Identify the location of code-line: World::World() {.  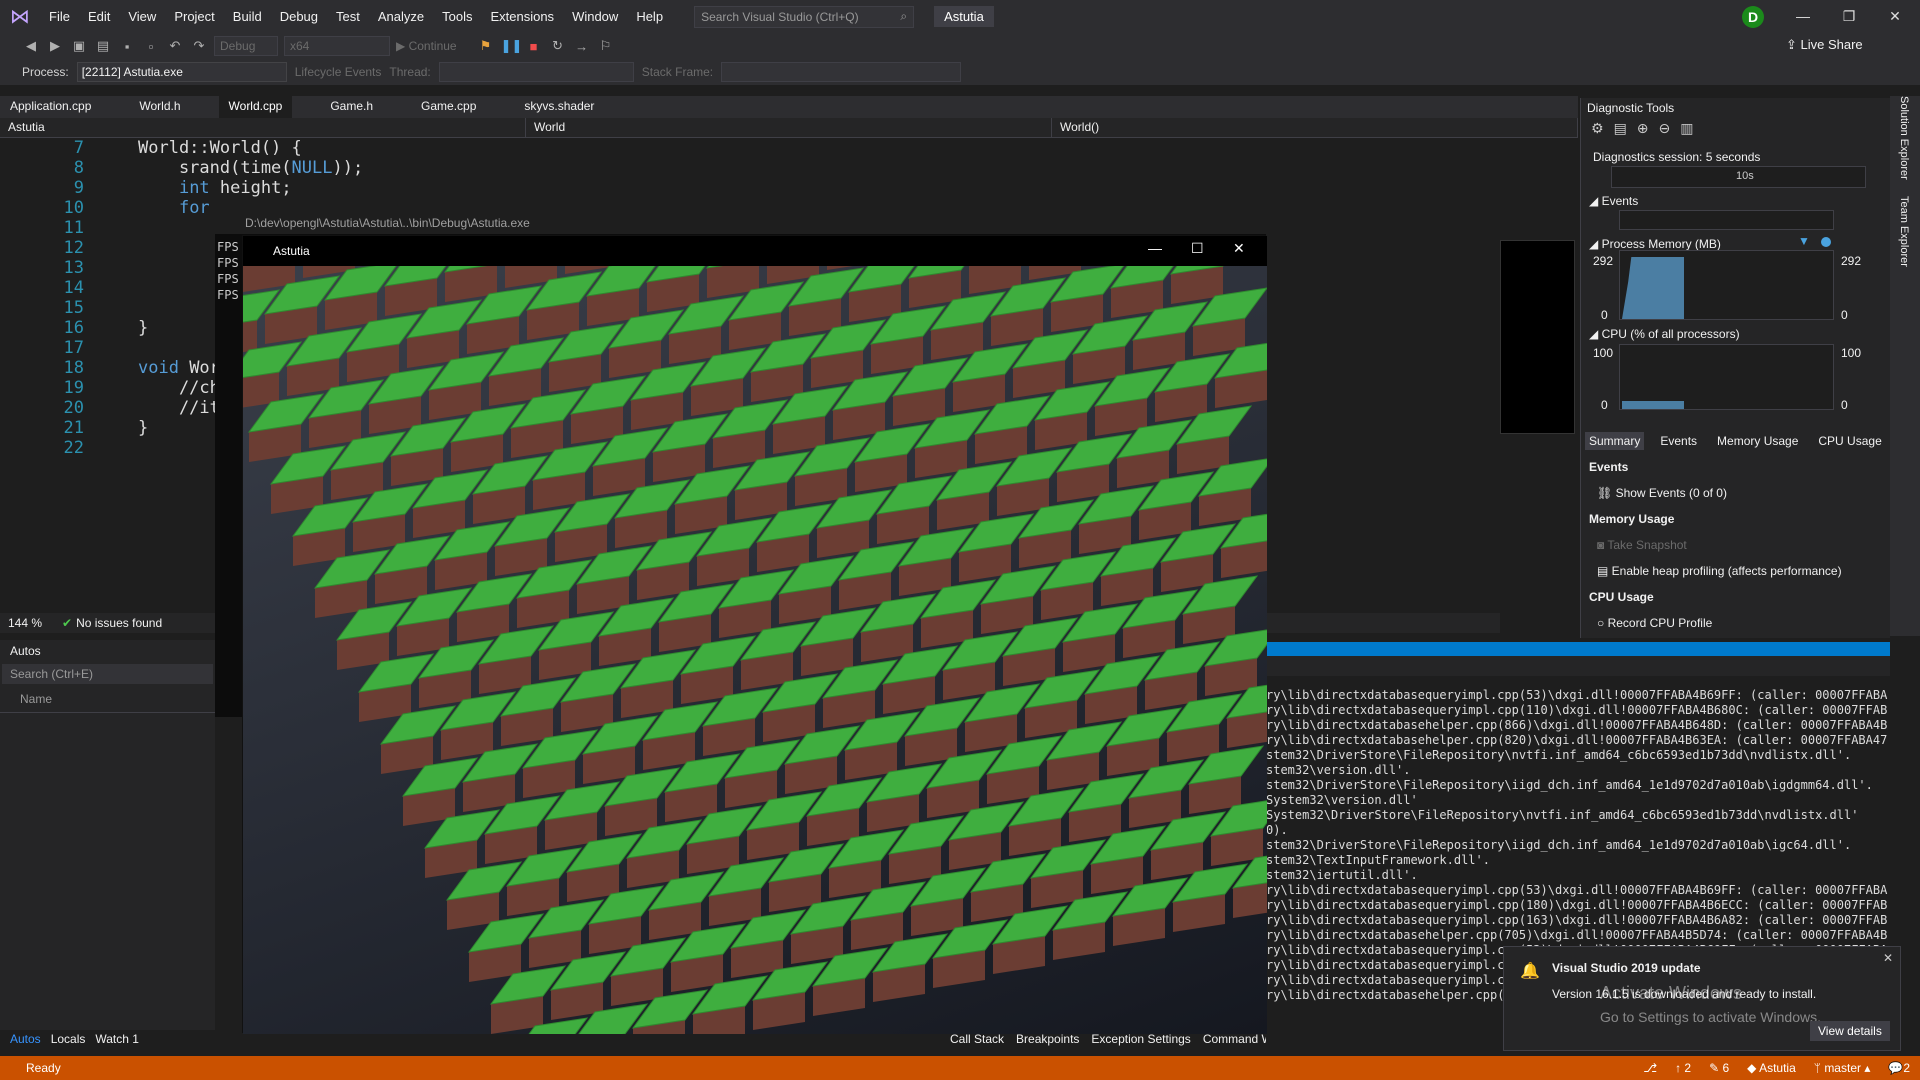
(220, 148).